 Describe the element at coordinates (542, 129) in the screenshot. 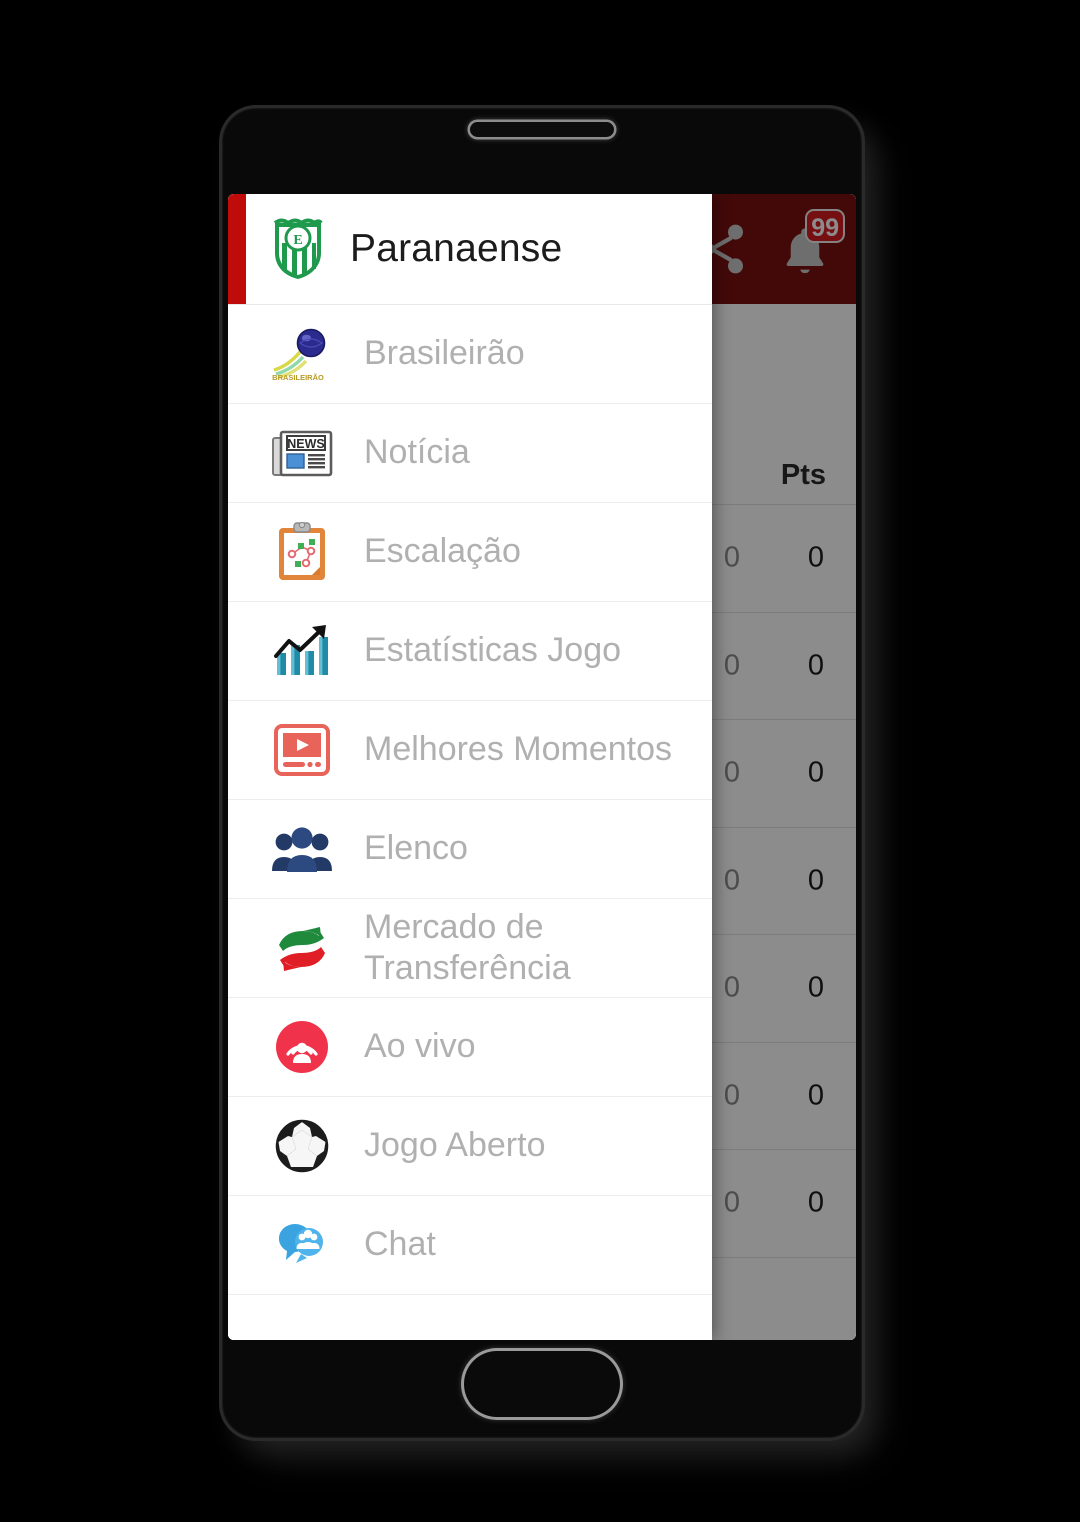

I see `earpiece-speaker` at that location.